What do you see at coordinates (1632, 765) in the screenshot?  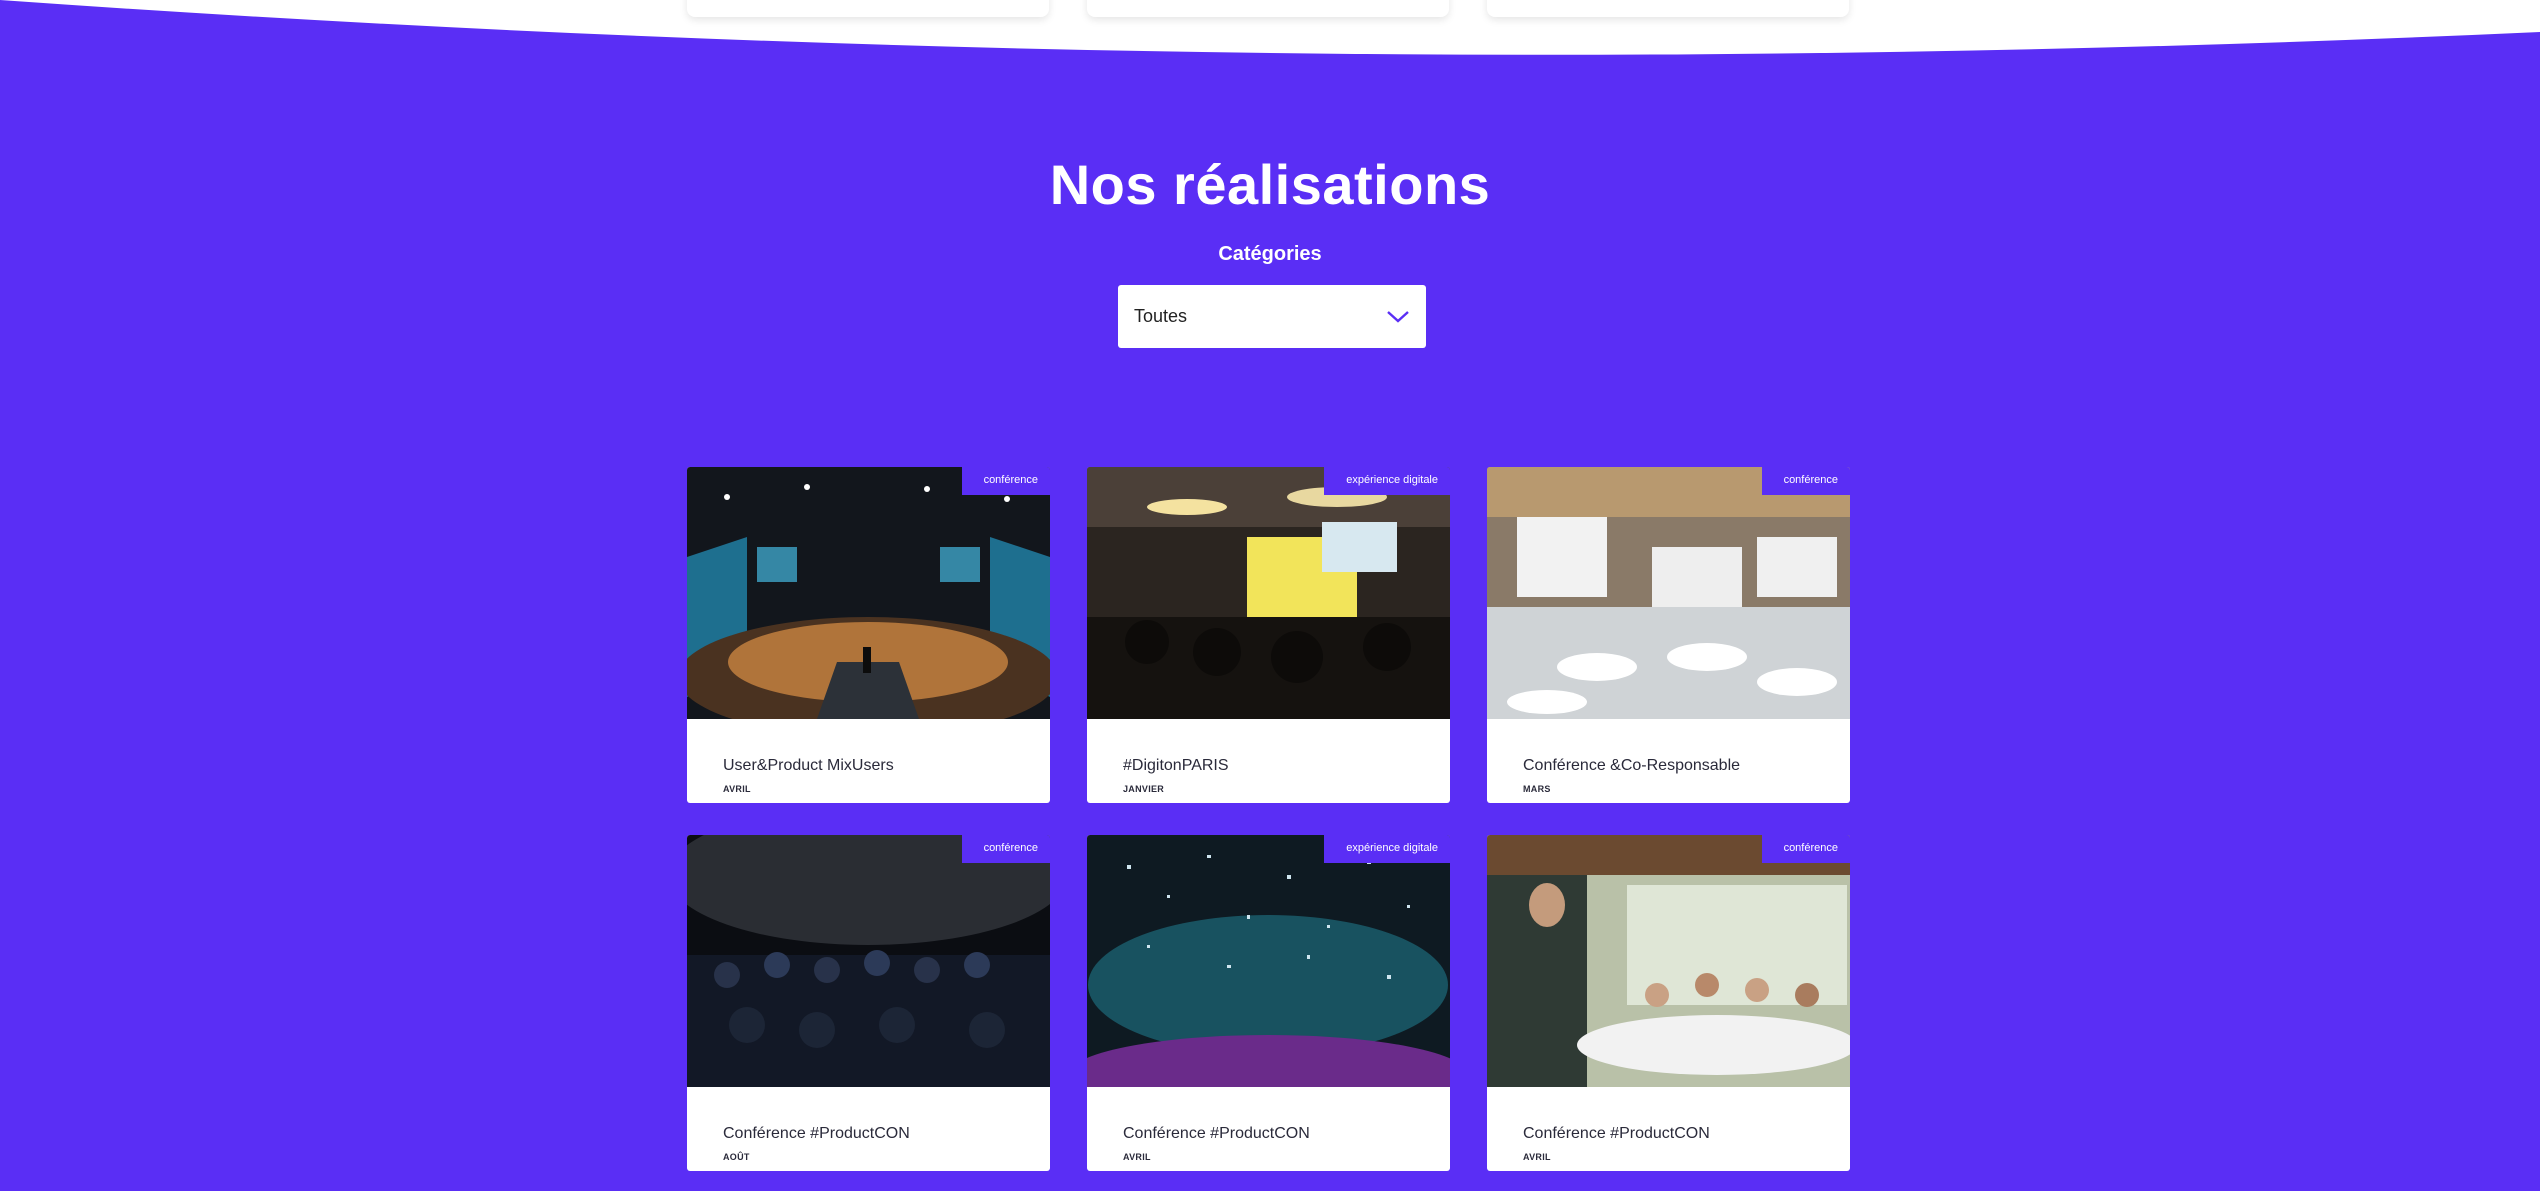 I see `card-title: Conférence &Co-Responsable` at bounding box center [1632, 765].